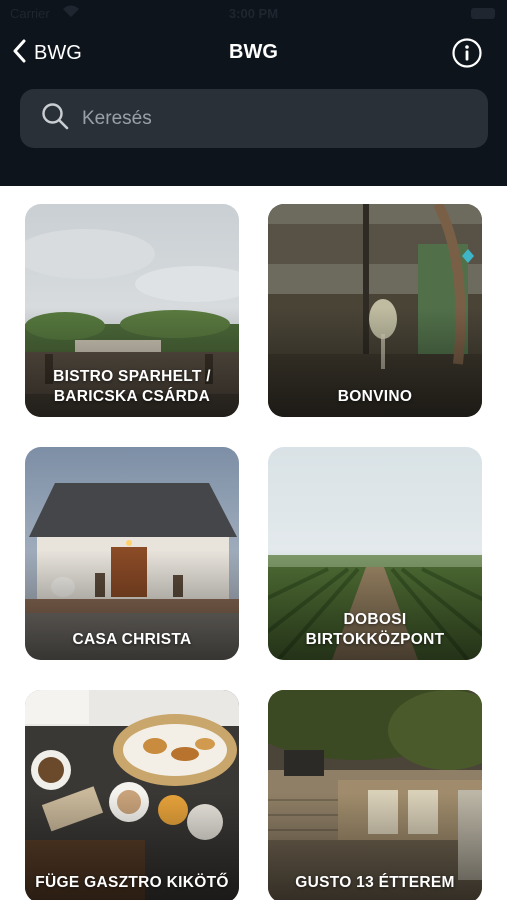  I want to click on back-label: BWG, so click(58, 52).